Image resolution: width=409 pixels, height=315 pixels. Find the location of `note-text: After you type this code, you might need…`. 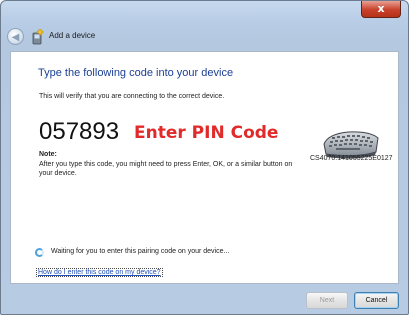

note-text: After you type this code, you might need… is located at coordinates (166, 169).